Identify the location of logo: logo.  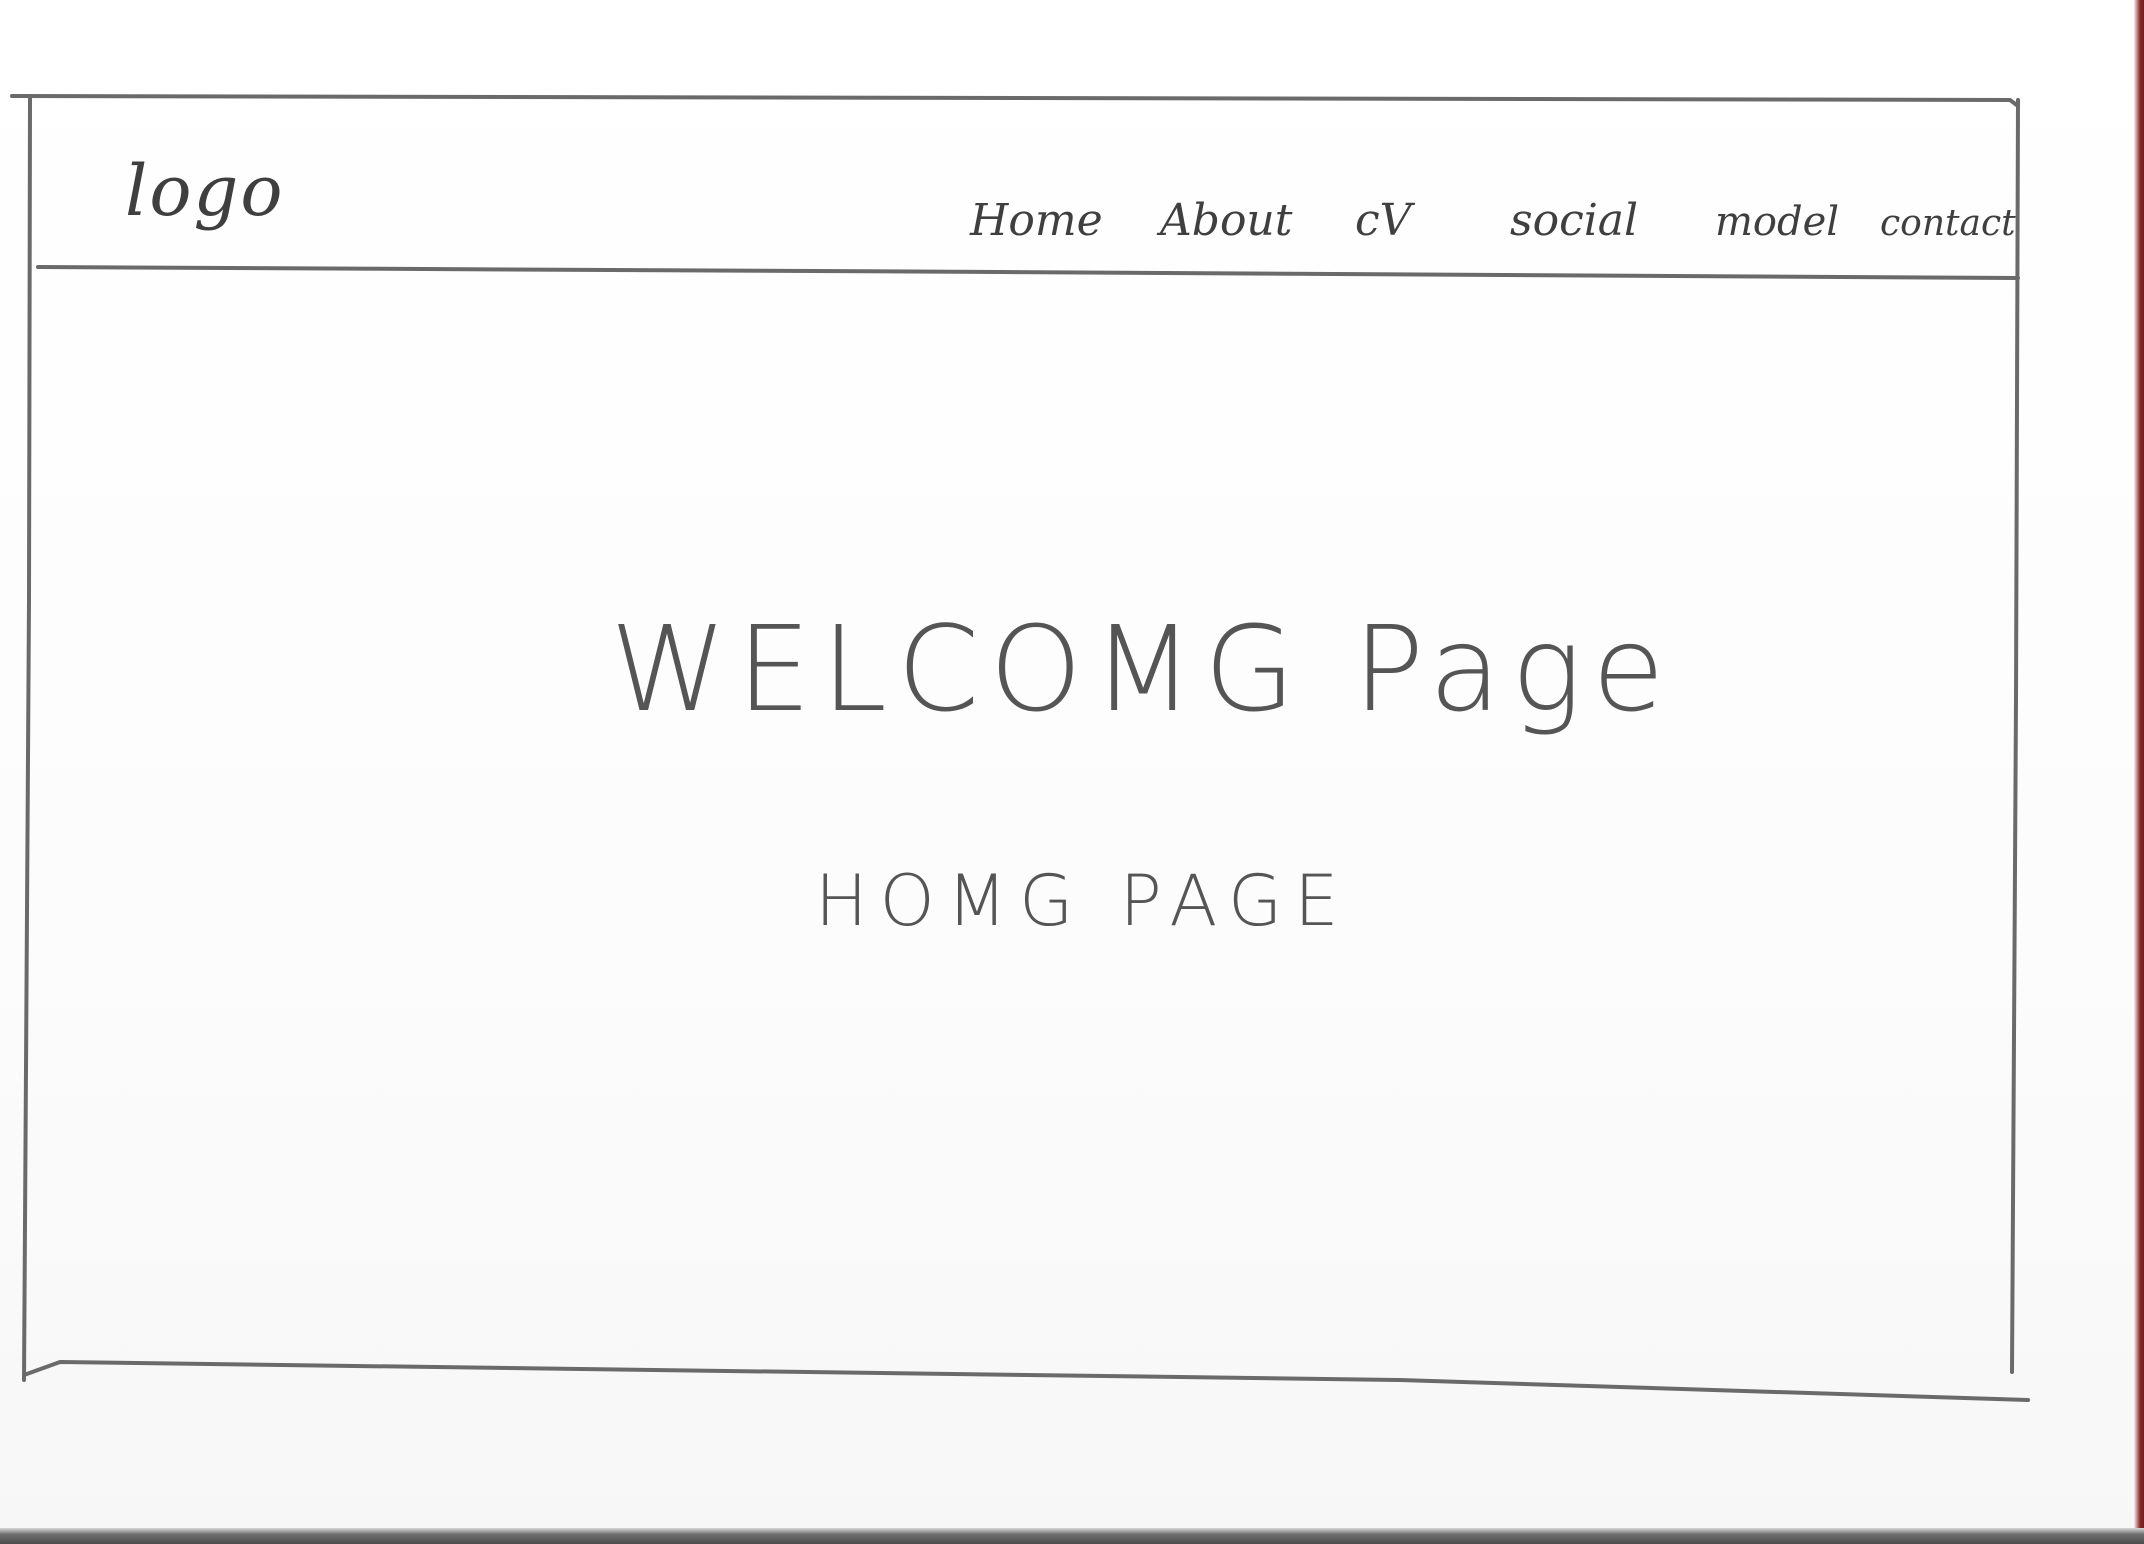
(204, 191).